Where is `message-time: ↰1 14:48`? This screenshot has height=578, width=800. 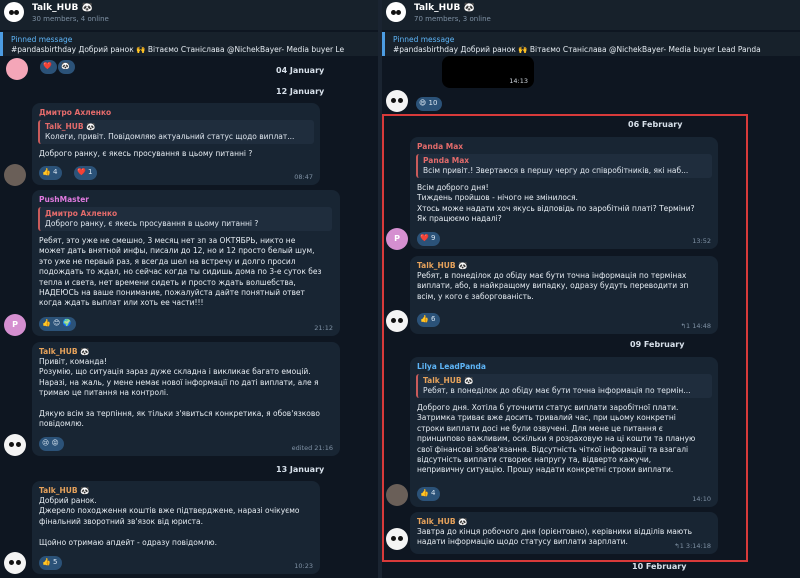 message-time: ↰1 14:48 is located at coordinates (695, 326).